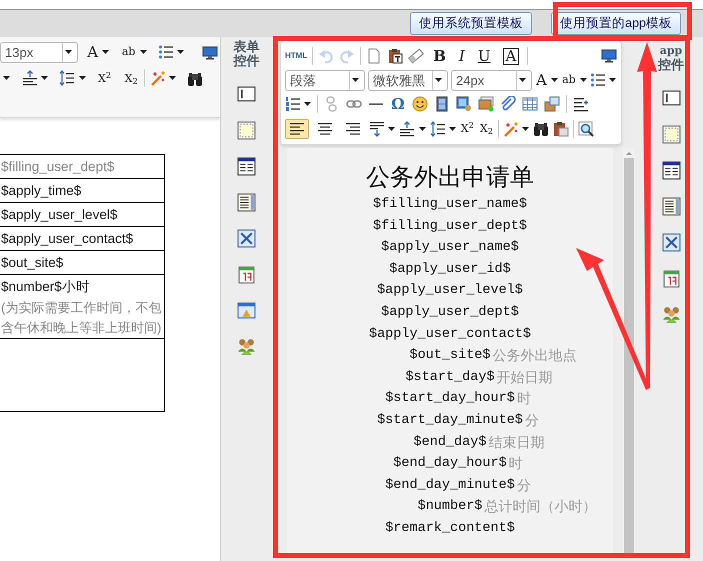 The image size is (703, 561). Describe the element at coordinates (484, 56) in the screenshot. I see `underline-button: U` at that location.